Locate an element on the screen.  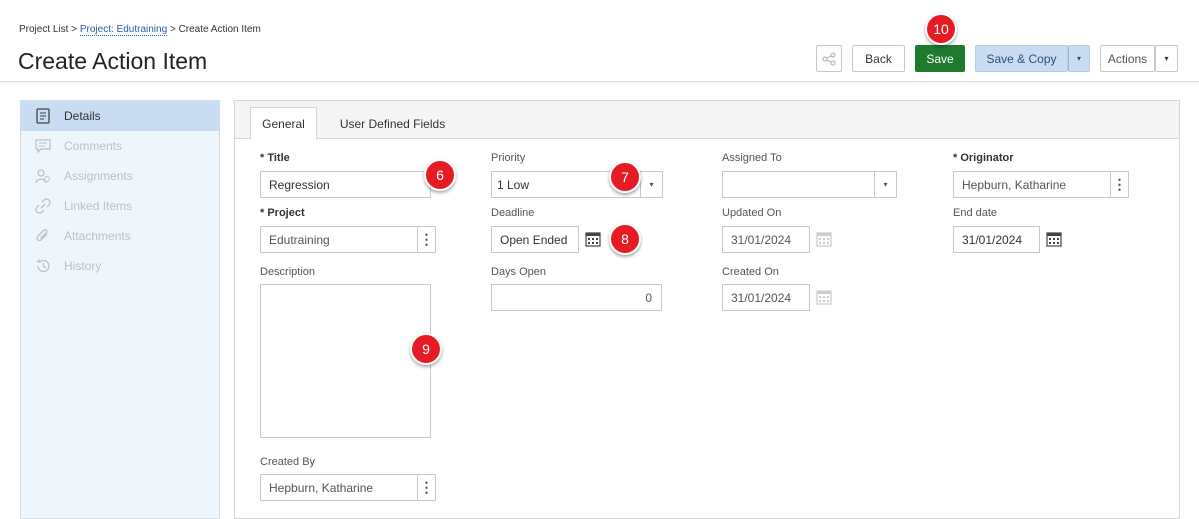
originator-field: Hepburn, Katharine is located at coordinates (1032, 184).